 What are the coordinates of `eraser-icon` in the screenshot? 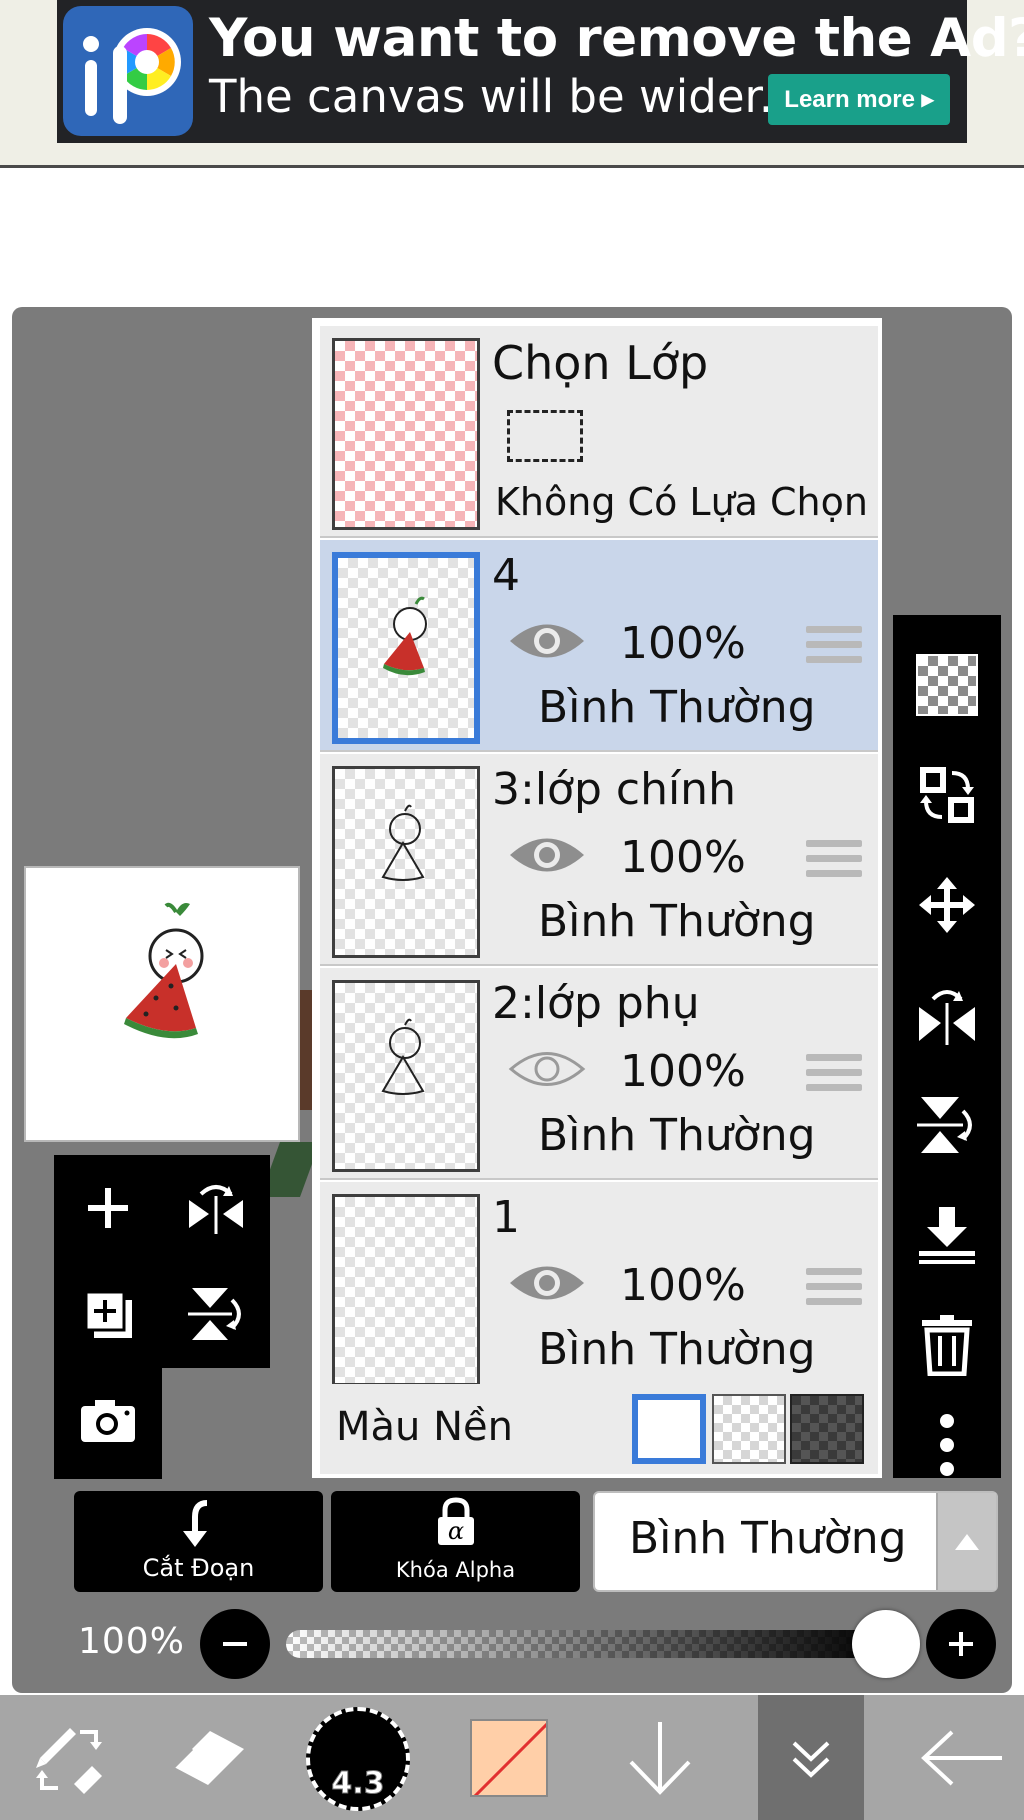 It's located at (208, 1757).